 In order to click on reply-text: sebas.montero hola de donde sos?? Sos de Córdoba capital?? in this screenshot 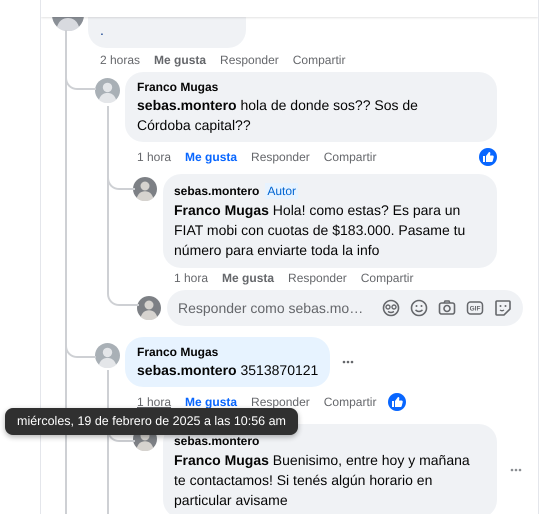, I will do `click(278, 115)`.